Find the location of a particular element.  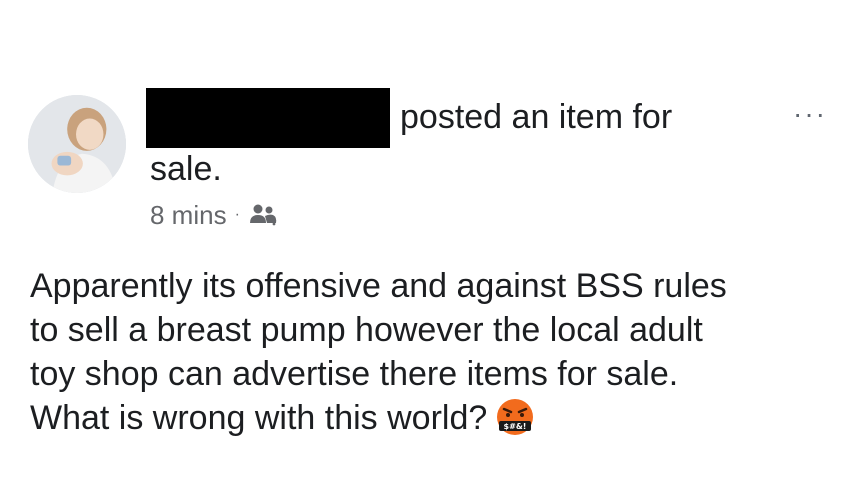

group-icon is located at coordinates (263, 215).